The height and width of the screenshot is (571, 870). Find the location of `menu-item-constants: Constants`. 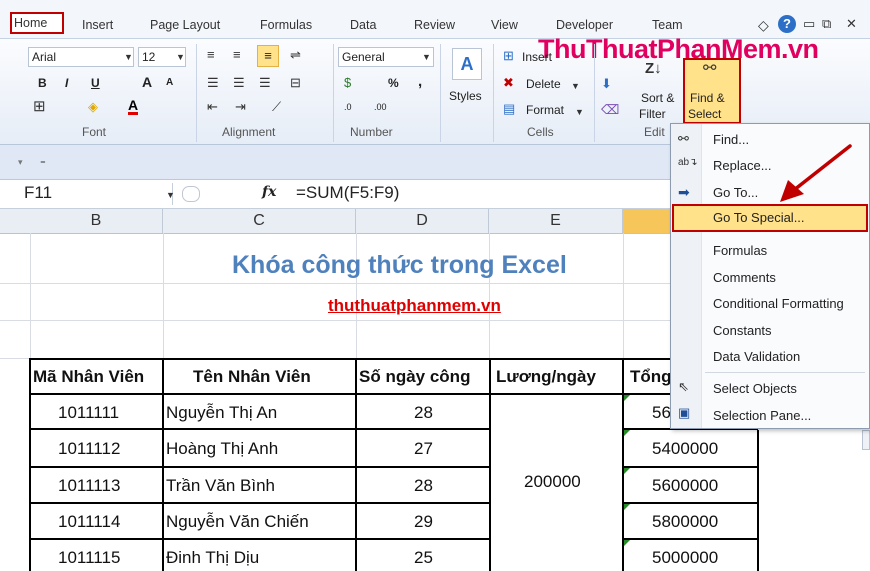

menu-item-constants: Constants is located at coordinates (742, 330).